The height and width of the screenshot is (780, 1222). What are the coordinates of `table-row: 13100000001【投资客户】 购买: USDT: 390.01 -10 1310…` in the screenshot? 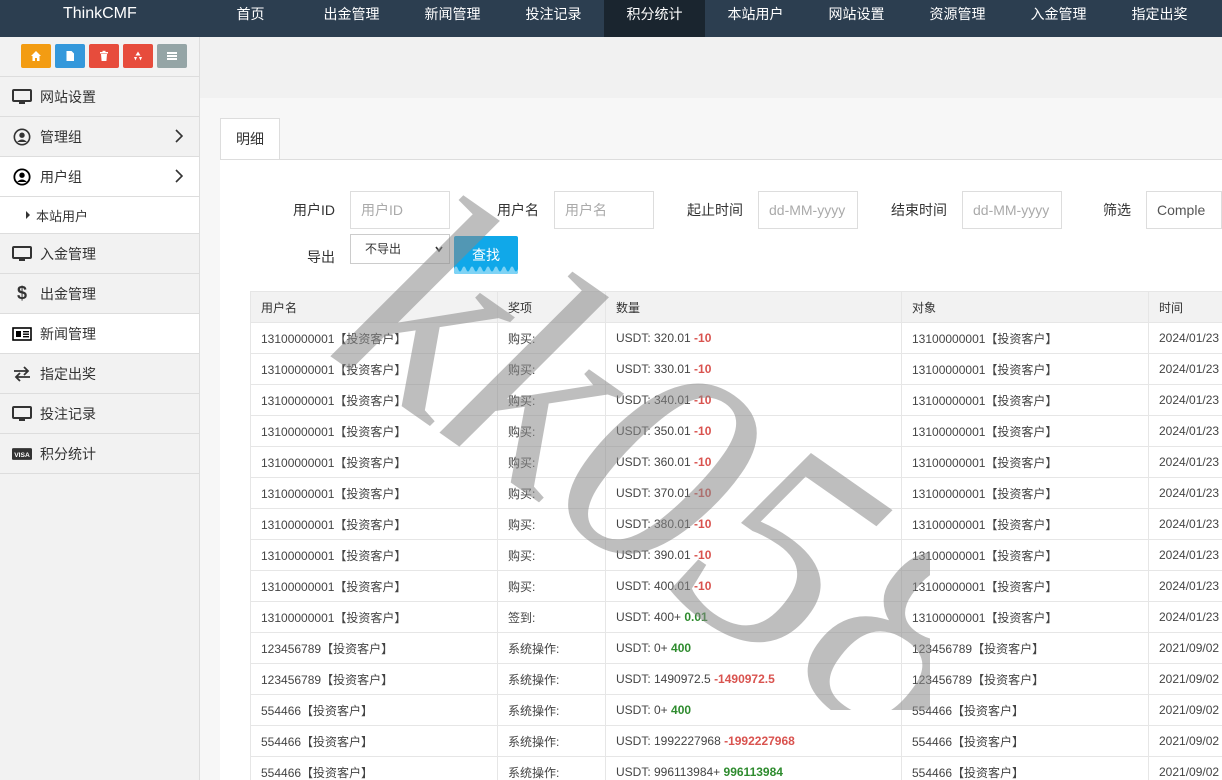 It's located at (736, 555).